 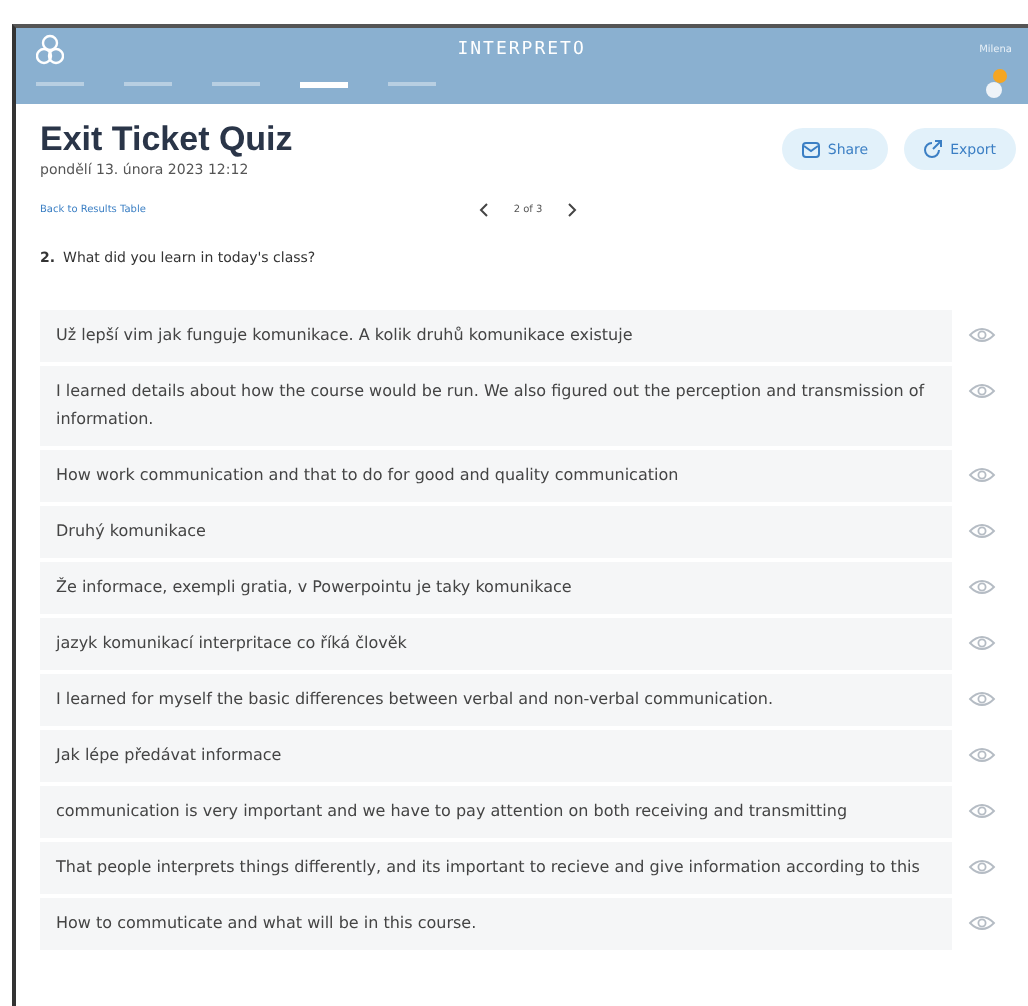 I want to click on avatar-icon, so click(x=996, y=84).